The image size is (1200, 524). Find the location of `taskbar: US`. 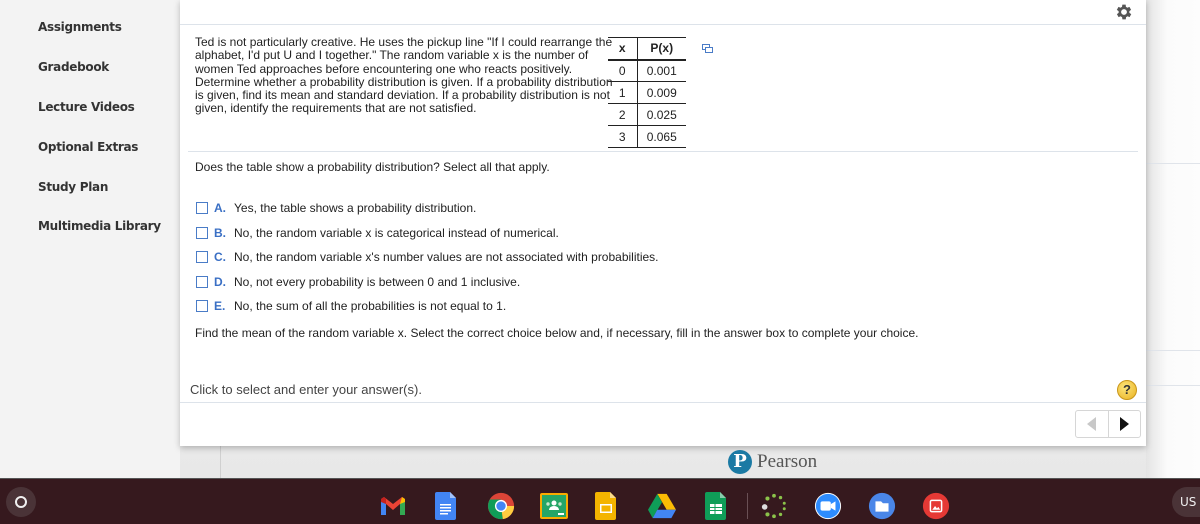

taskbar: US is located at coordinates (600, 501).